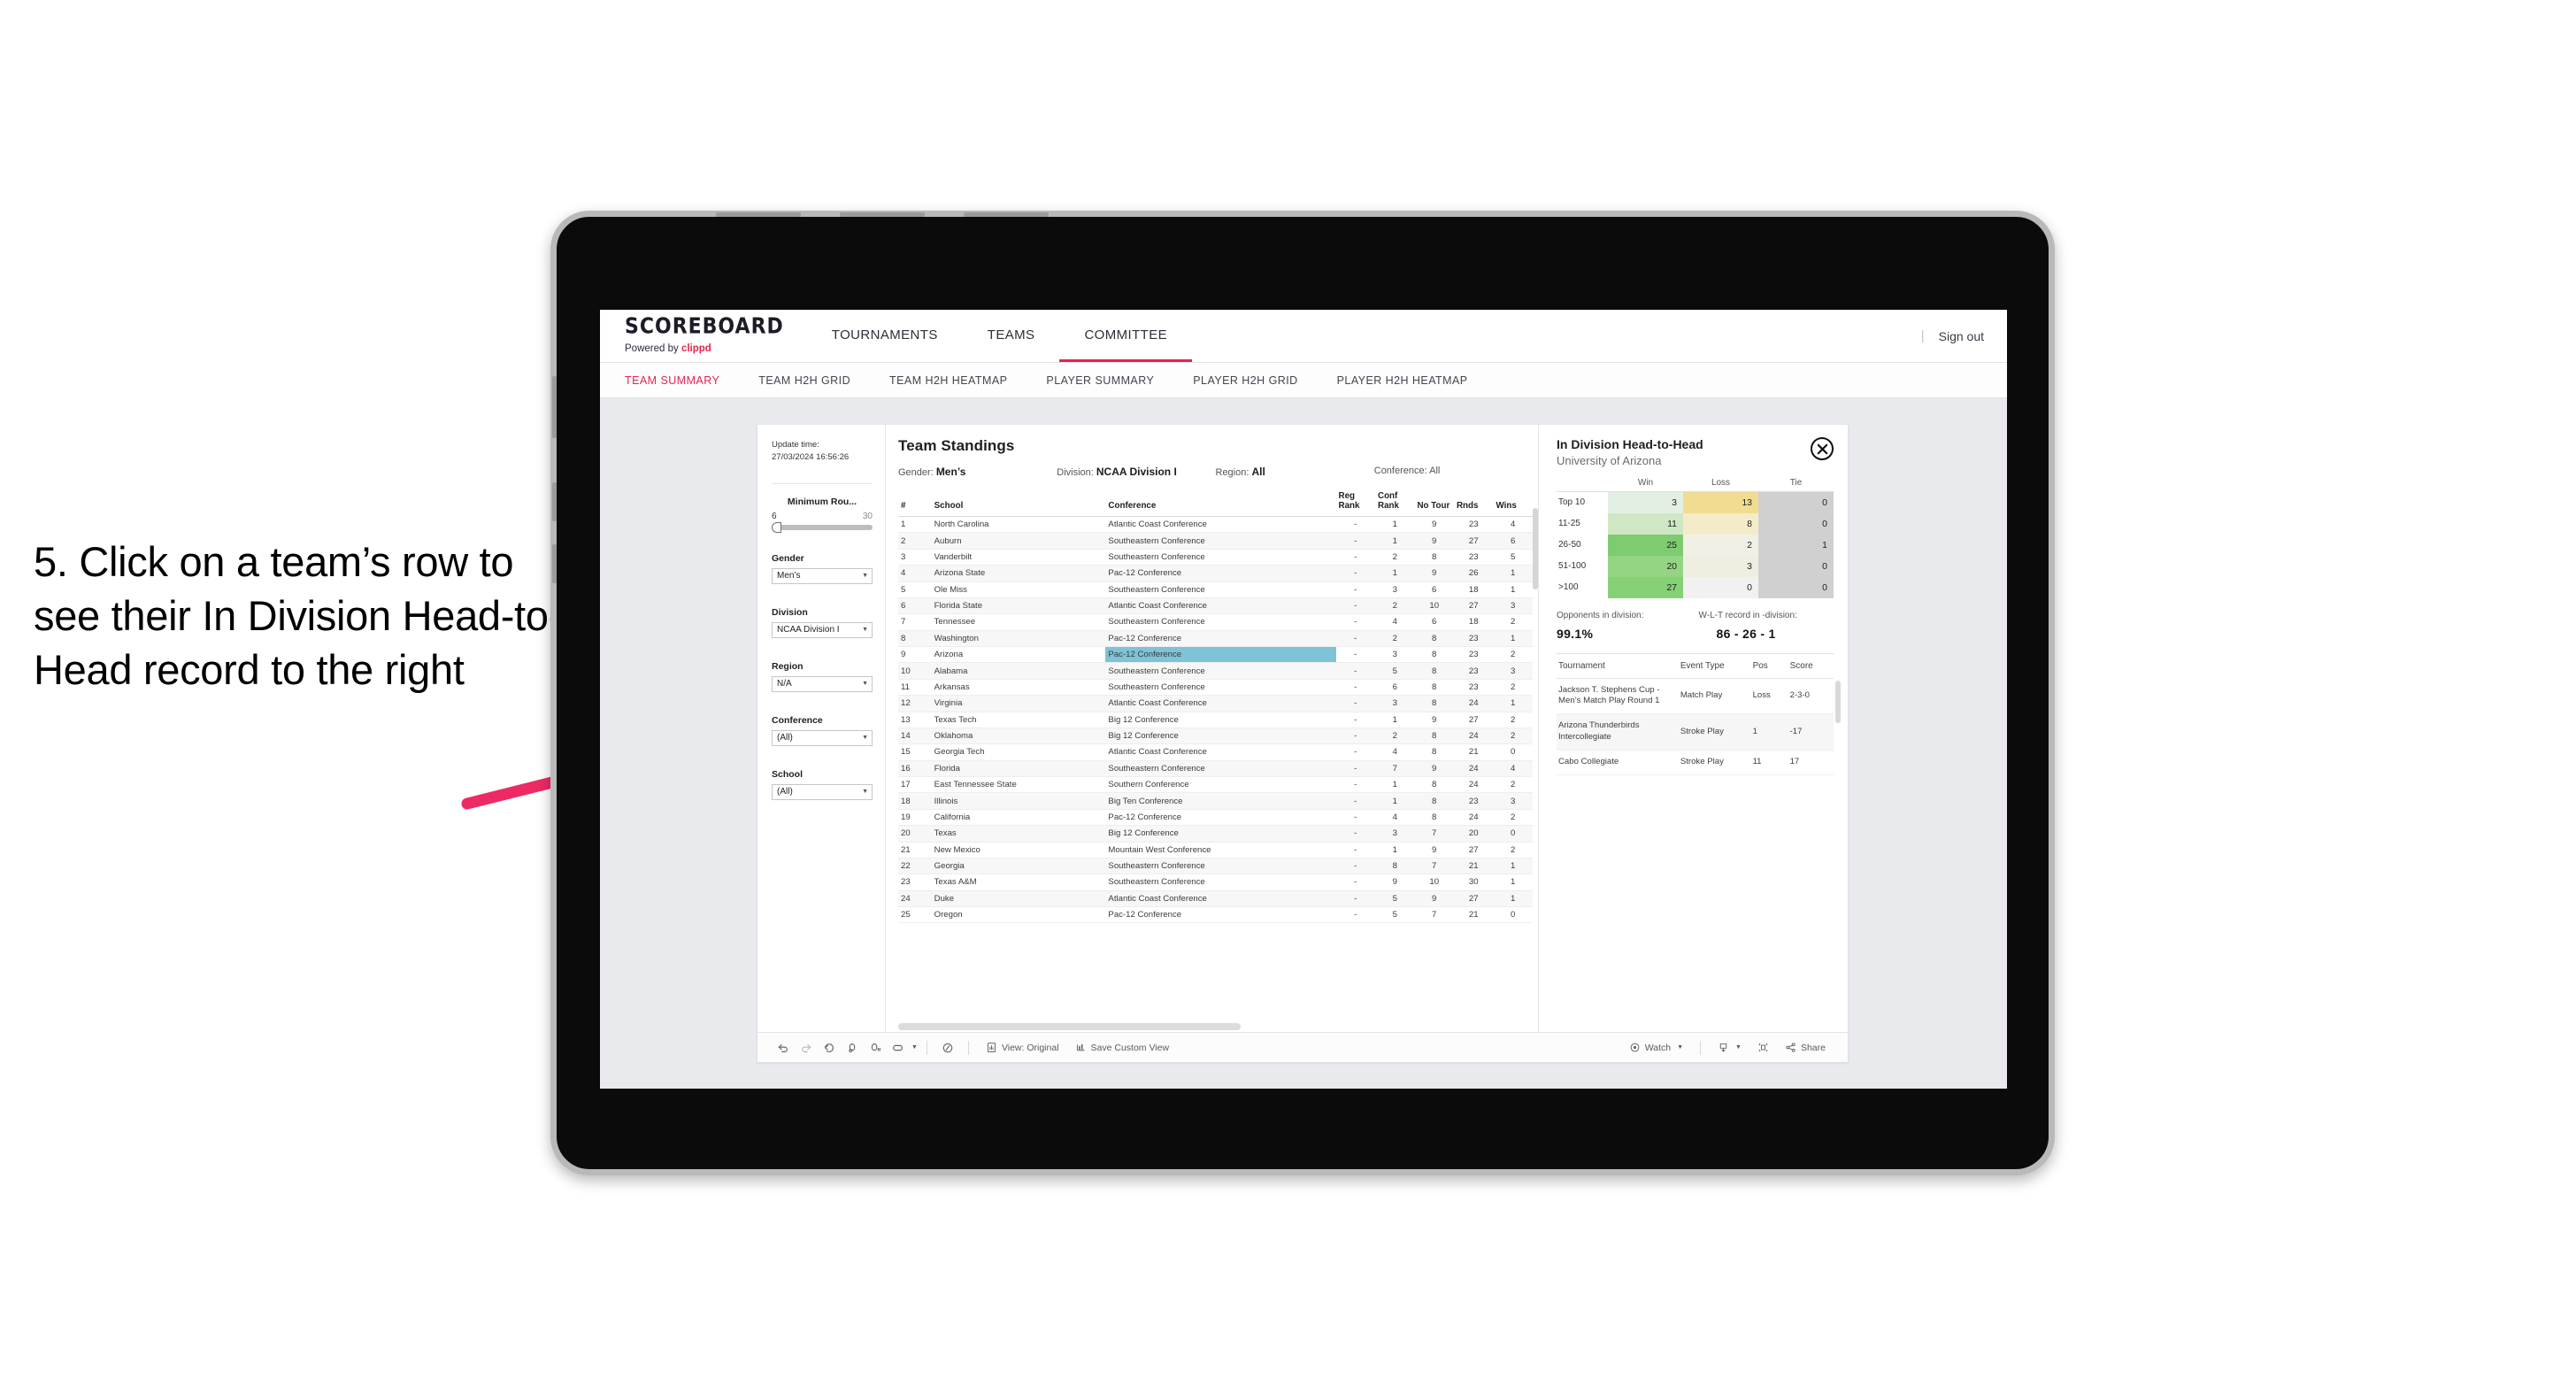 The width and height of the screenshot is (2576, 1386). What do you see at coordinates (1513, 525) in the screenshot?
I see `standings-cell-wins: 4` at bounding box center [1513, 525].